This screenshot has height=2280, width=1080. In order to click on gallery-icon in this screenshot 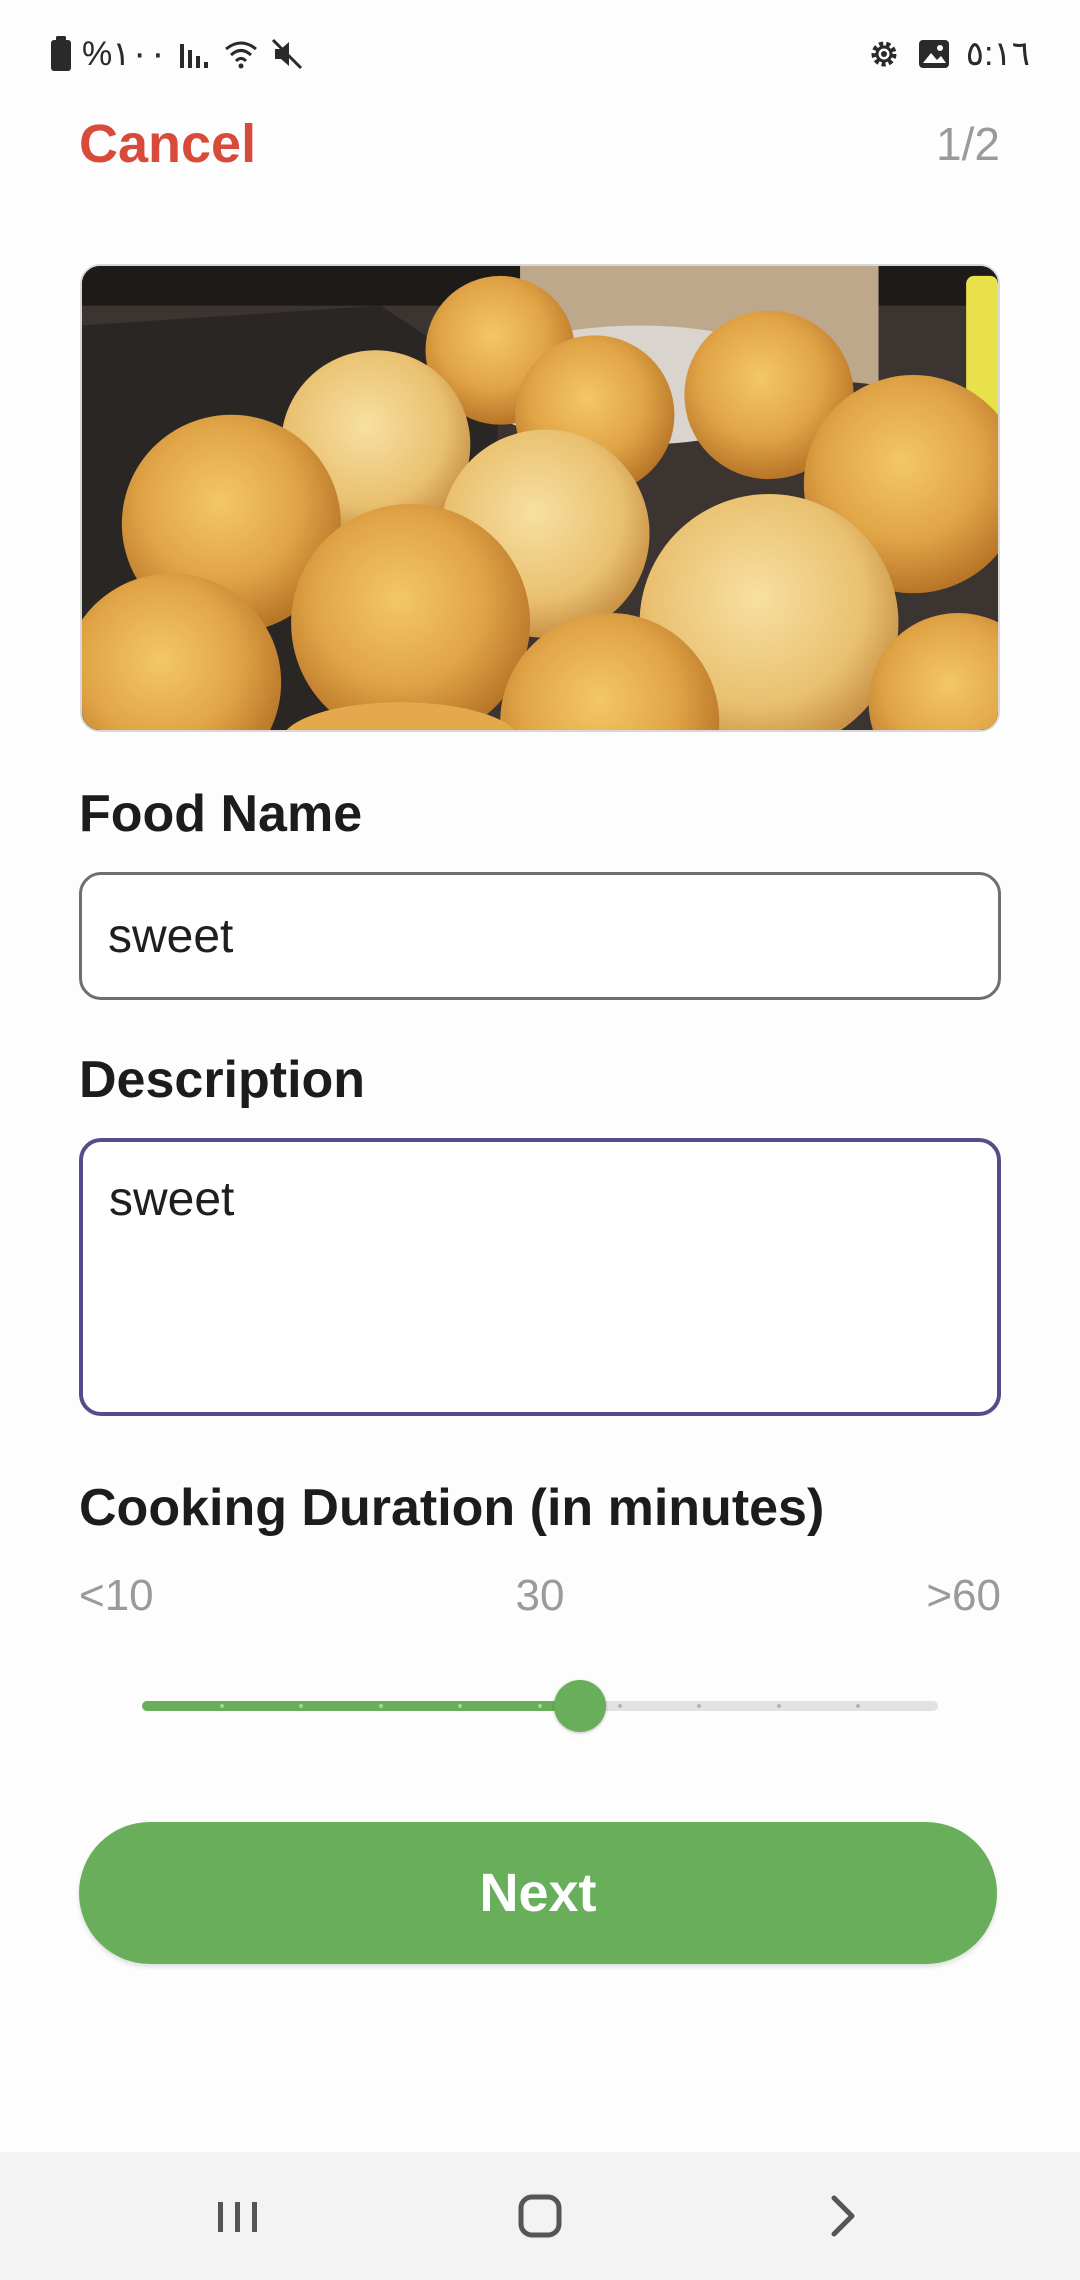, I will do `click(934, 54)`.